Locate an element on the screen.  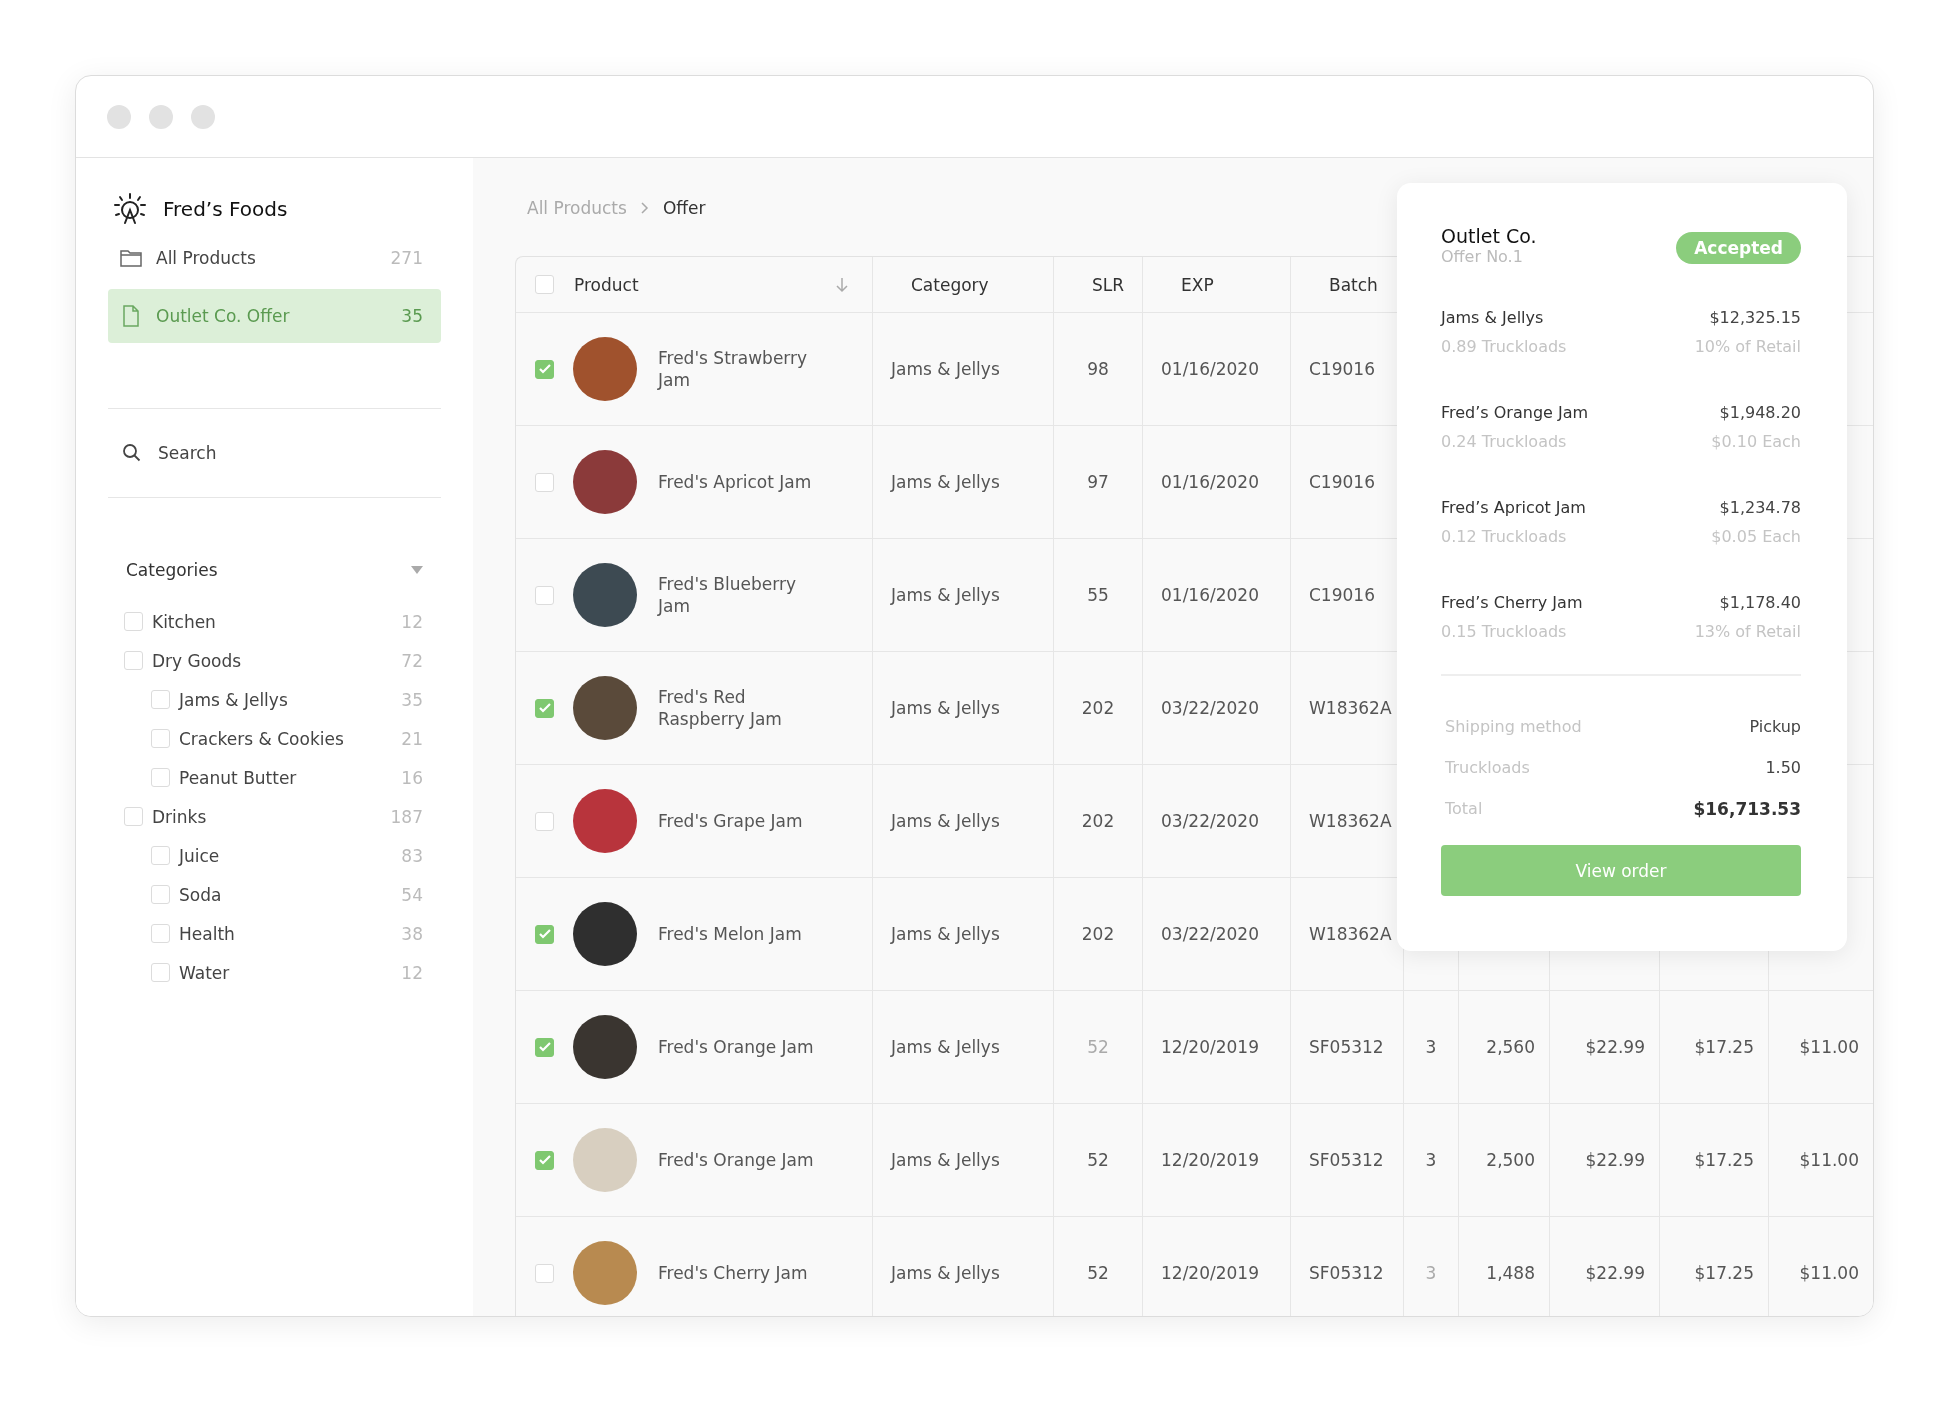
sun-logo-icon is located at coordinates (130, 209).